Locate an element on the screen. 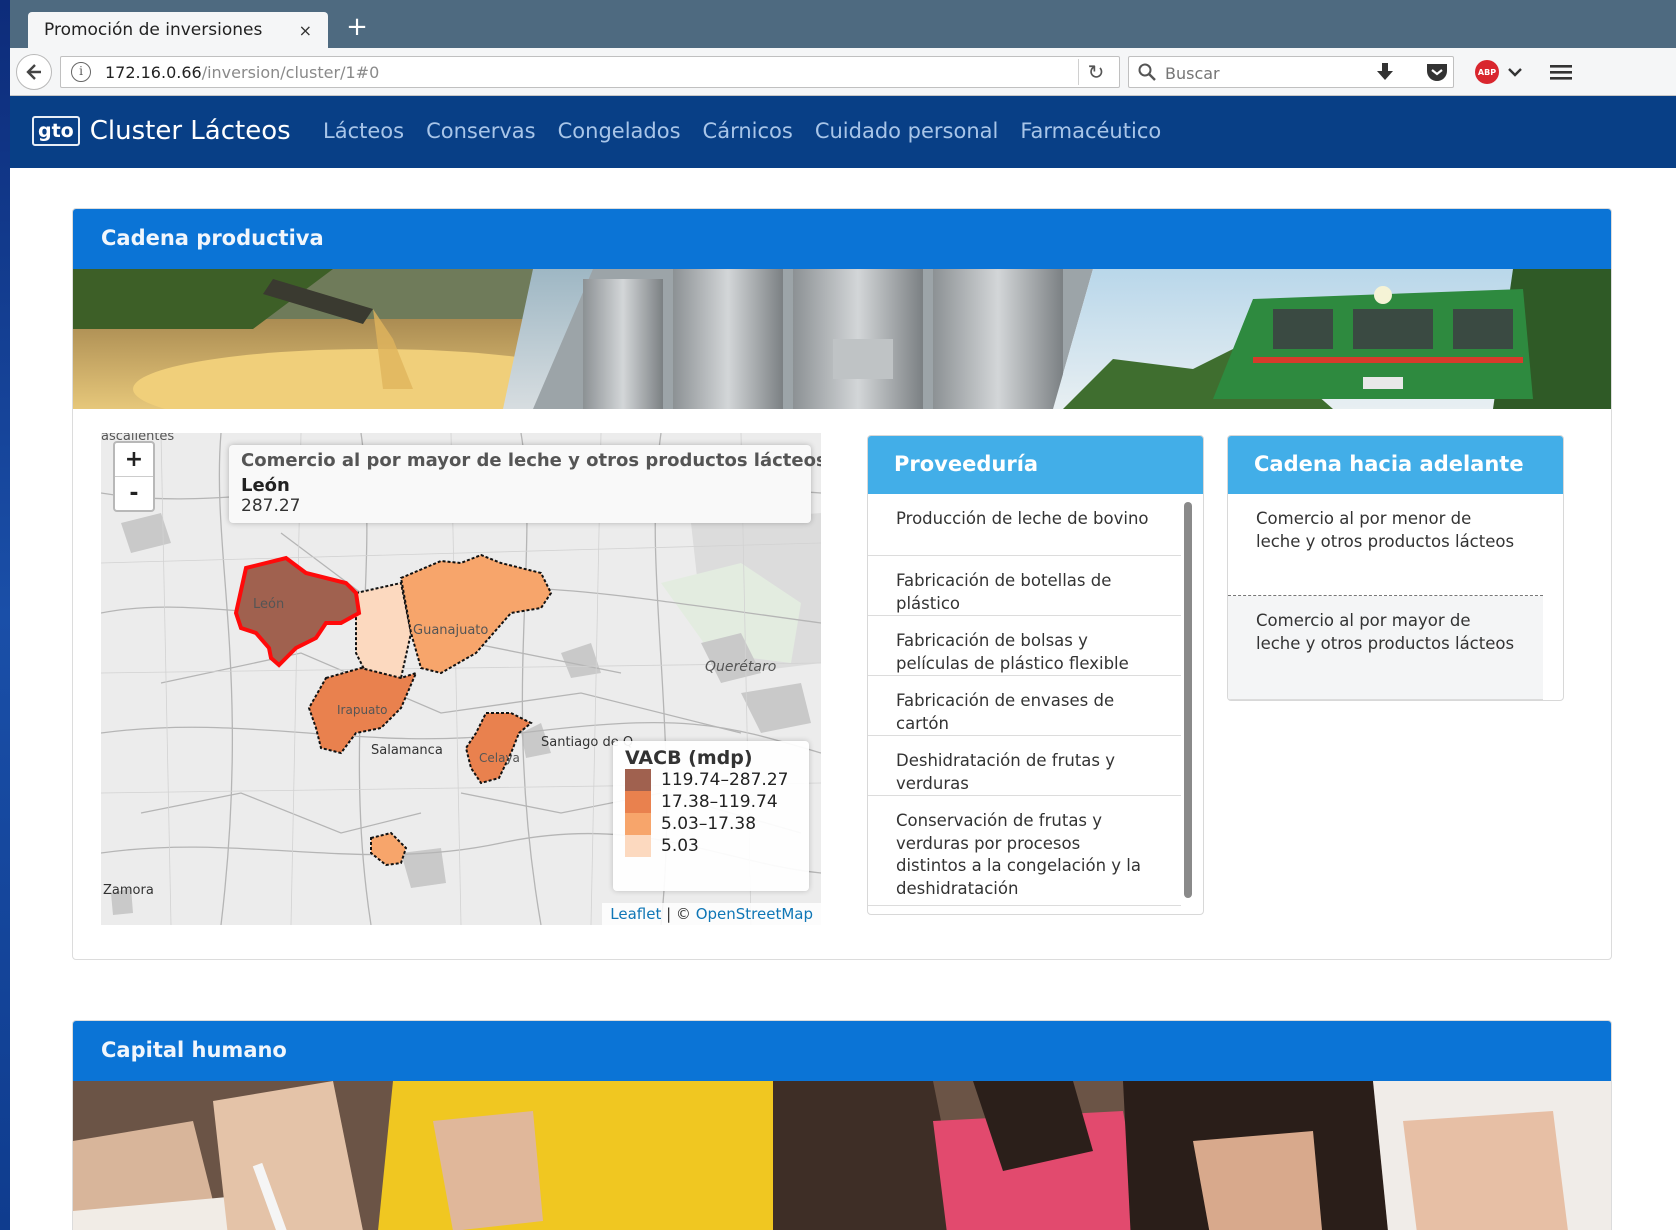  map-label-irapuato: Irapuato is located at coordinates (362, 710).